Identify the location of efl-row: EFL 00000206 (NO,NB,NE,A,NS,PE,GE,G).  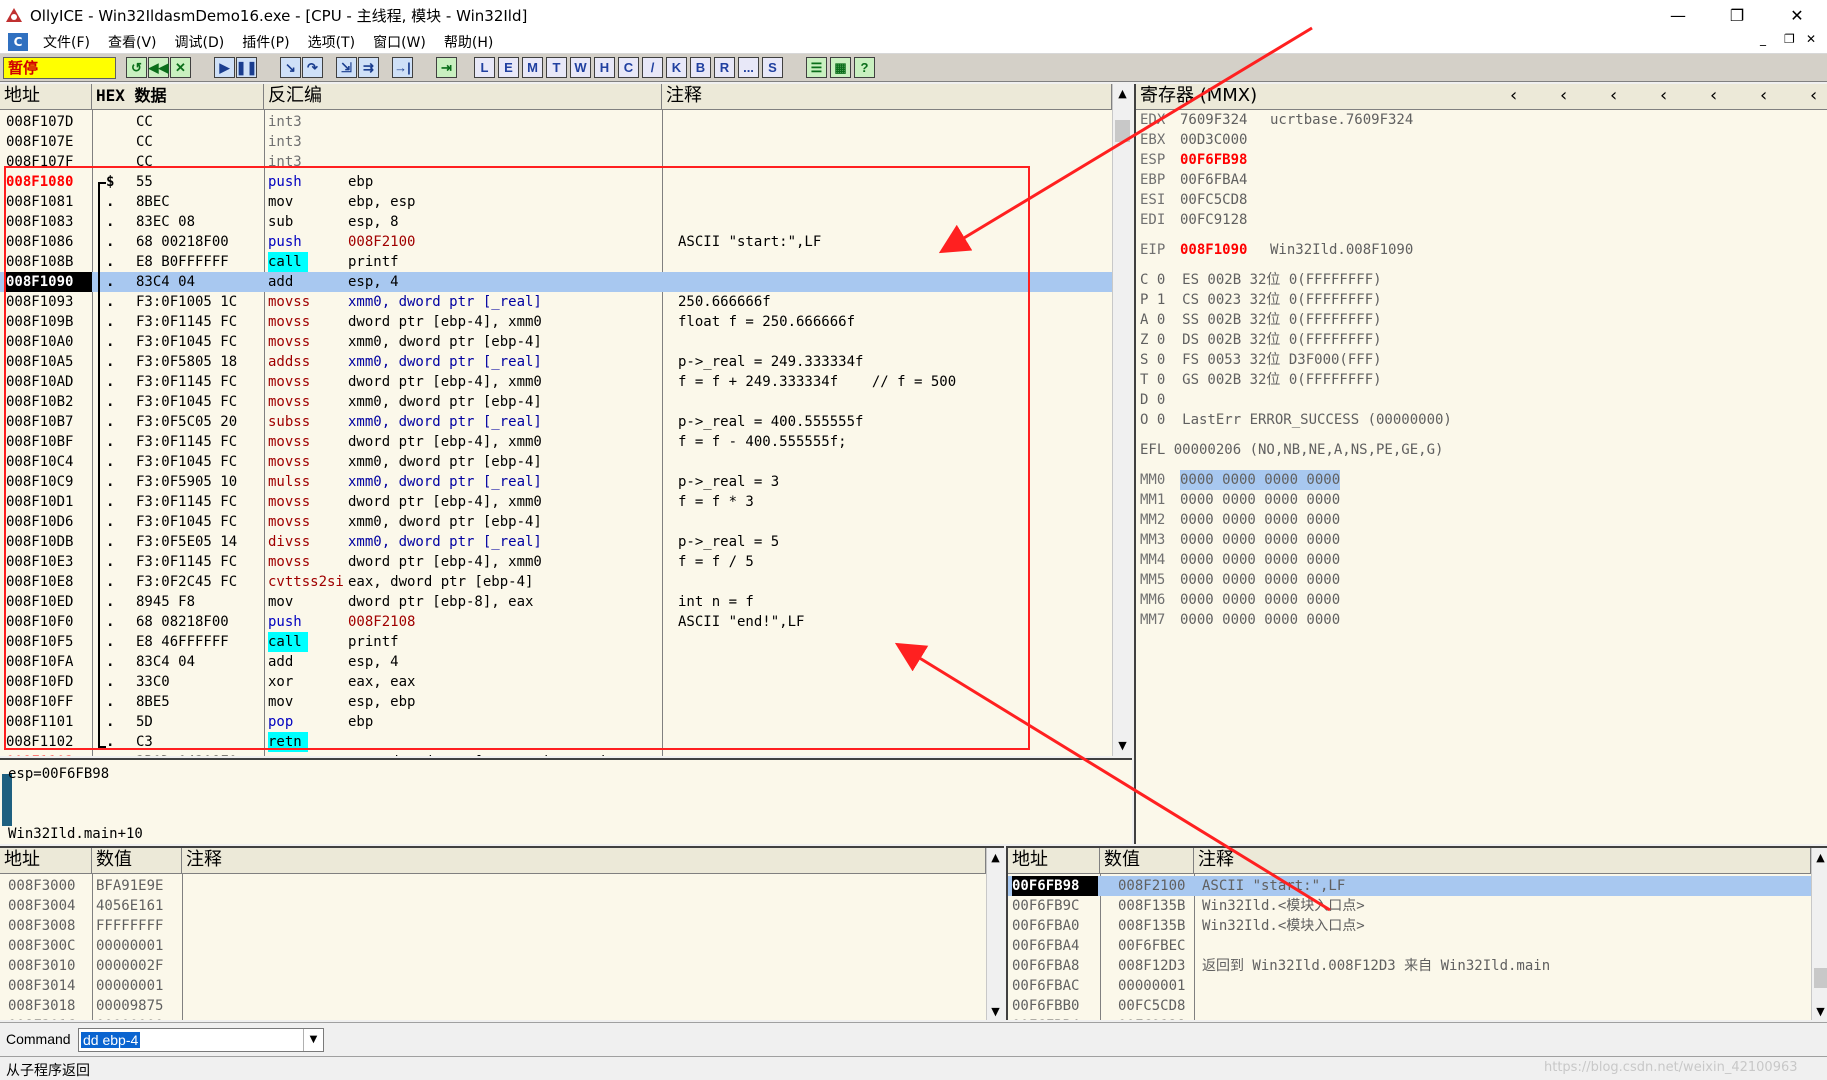
(1291, 450).